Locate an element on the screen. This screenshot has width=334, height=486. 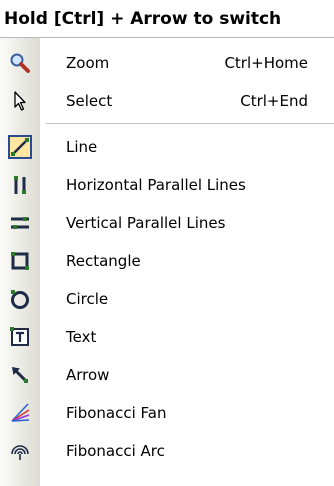
menu-item-fibonacci-arc: Fibonacci Arc is located at coordinates (167, 451).